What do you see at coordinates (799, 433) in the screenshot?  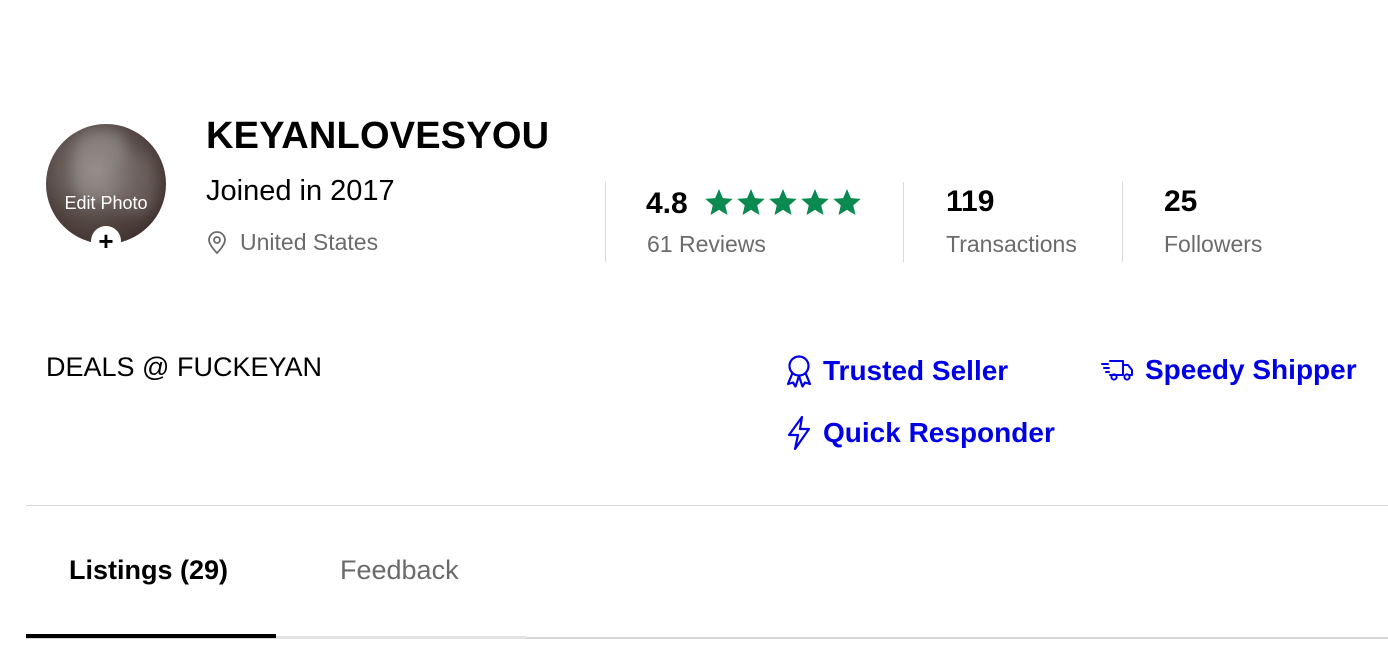 I see `lightning-bolt-icon` at bounding box center [799, 433].